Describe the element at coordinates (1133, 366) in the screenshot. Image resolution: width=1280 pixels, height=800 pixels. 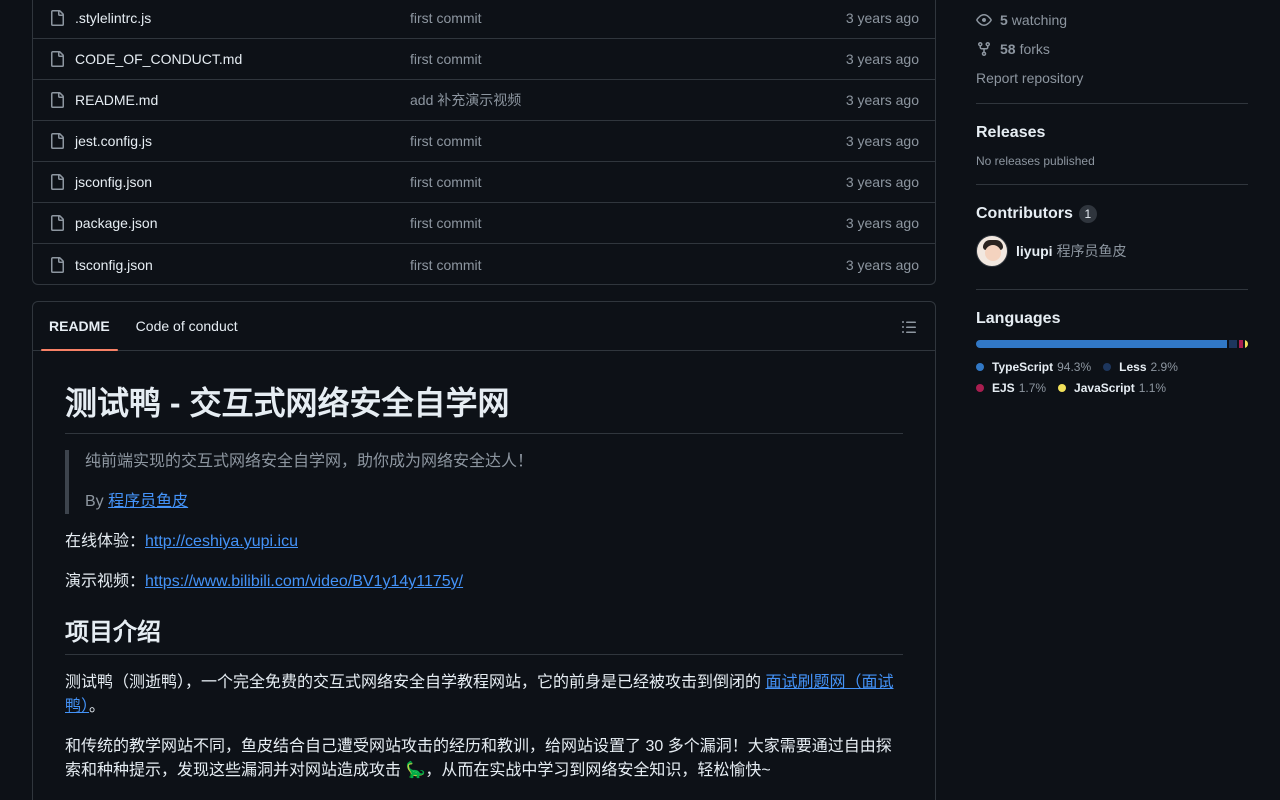
I see `language-name: Less` at that location.